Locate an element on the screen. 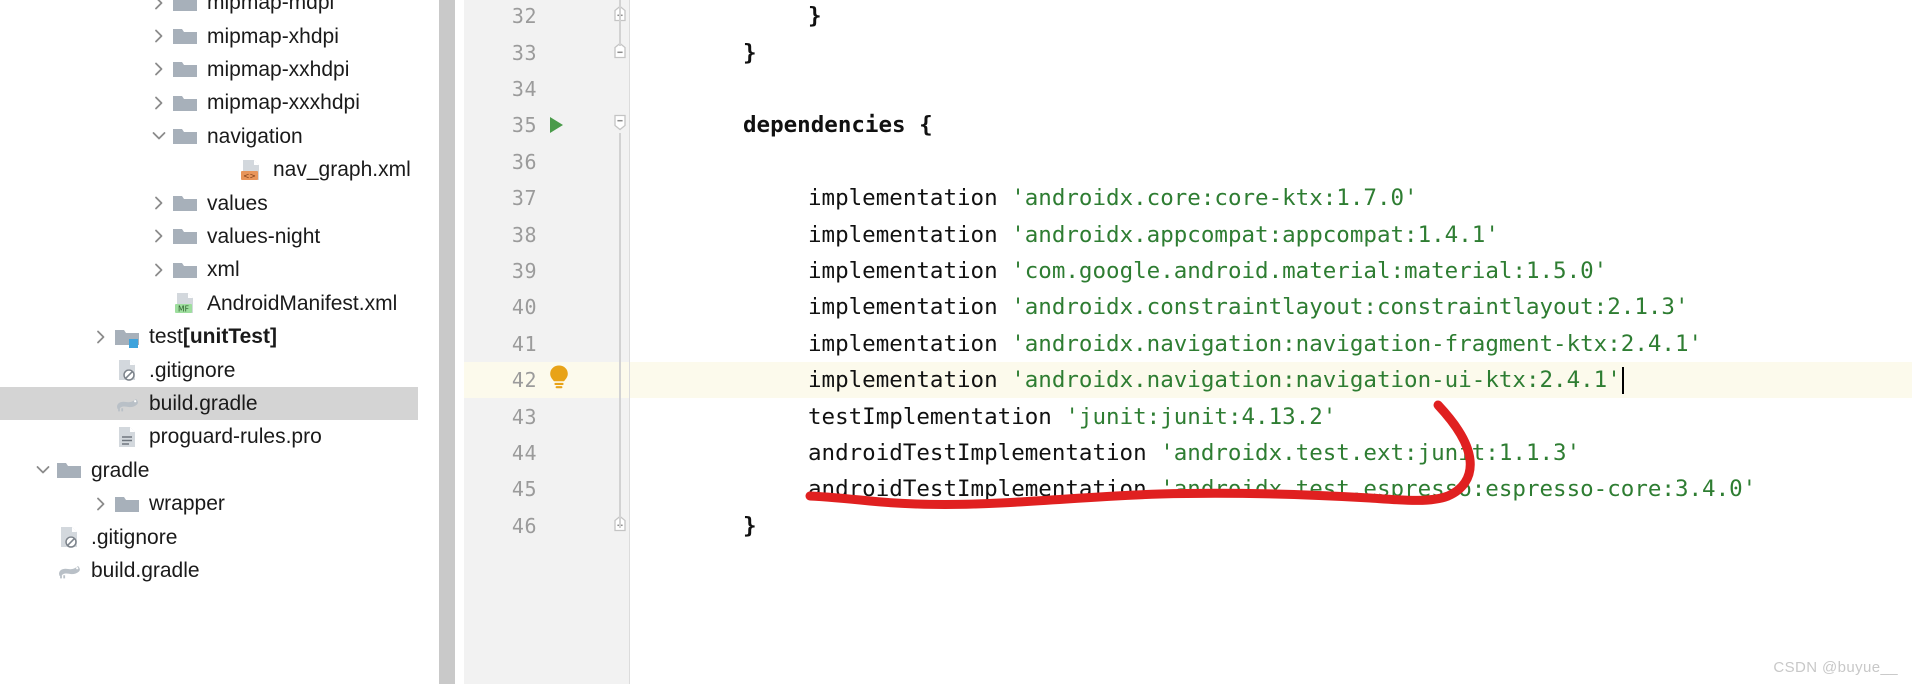 The height and width of the screenshot is (684, 1912). tree-item-navigation: navigation is located at coordinates (209, 136).